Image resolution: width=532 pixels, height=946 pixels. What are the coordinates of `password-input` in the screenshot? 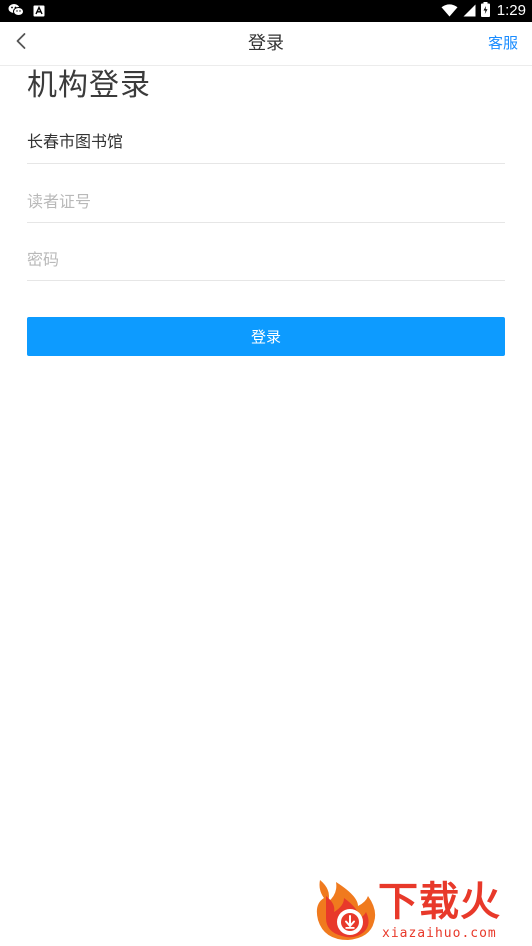 It's located at (266, 259).